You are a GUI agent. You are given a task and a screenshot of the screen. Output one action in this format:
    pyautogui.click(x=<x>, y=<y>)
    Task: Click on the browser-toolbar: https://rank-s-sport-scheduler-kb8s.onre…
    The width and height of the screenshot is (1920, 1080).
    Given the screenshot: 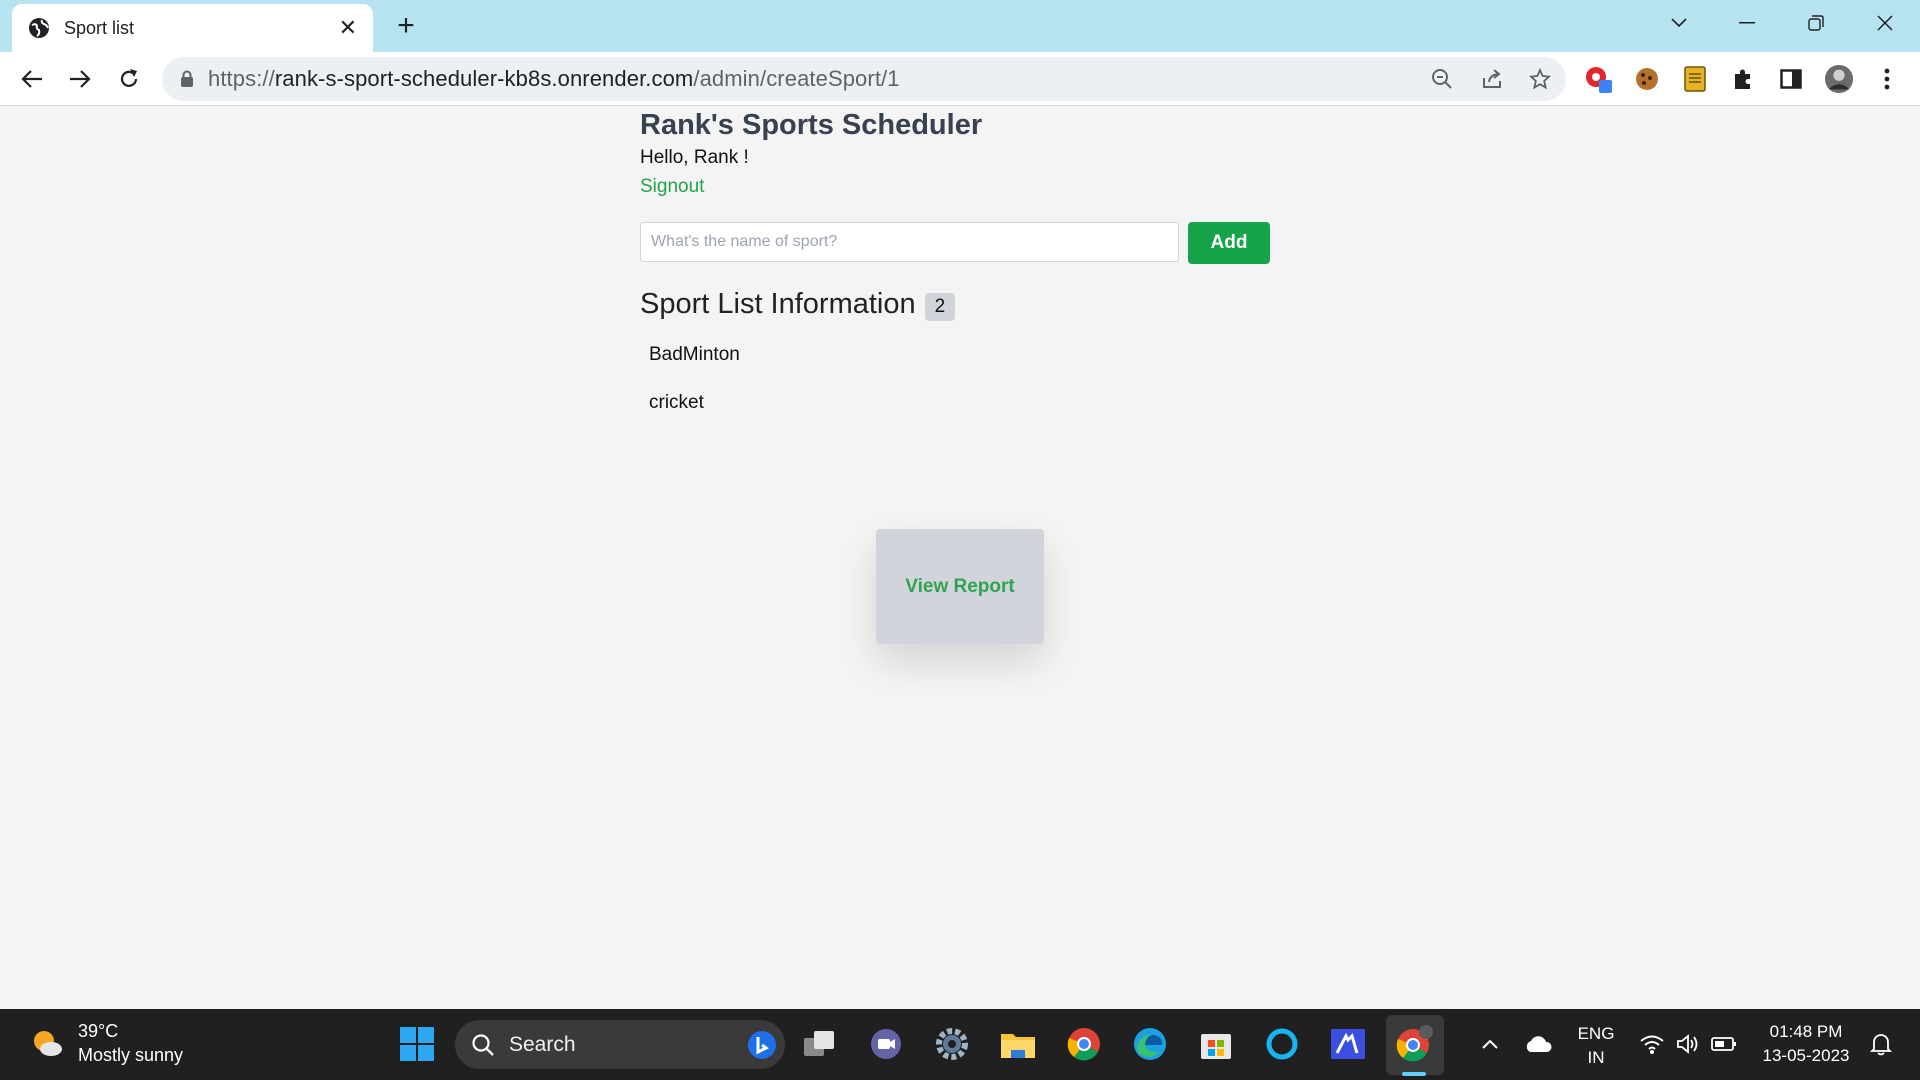 What is the action you would take?
    pyautogui.click(x=960, y=79)
    